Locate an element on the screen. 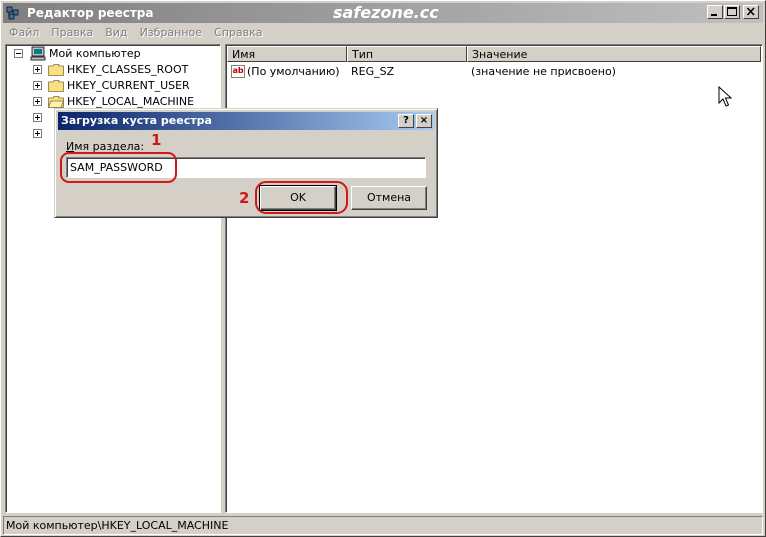 This screenshot has height=537, width=766. status-path: Мой компьютер\HKEY_LOCAL_MACHINE is located at coordinates (117, 525).